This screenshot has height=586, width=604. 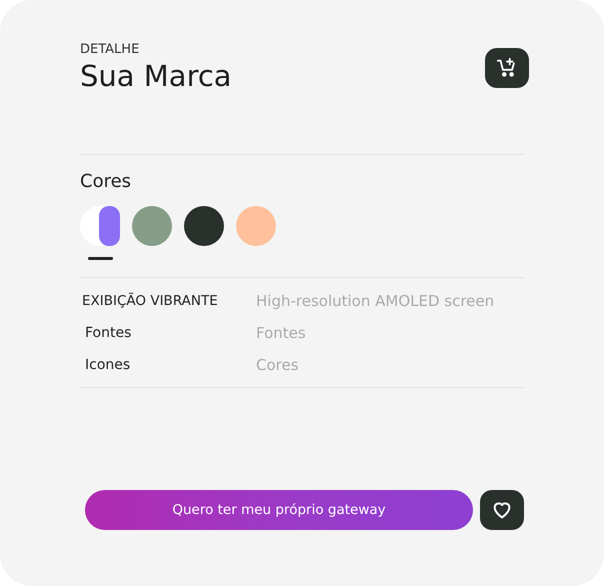 What do you see at coordinates (156, 76) in the screenshot?
I see `product-title: Sua Marca` at bounding box center [156, 76].